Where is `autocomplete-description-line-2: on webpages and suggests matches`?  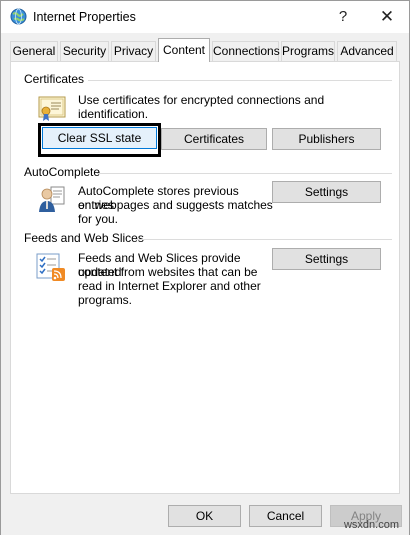
autocomplete-description-line-2: on webpages and suggests matches is located at coordinates (175, 205).